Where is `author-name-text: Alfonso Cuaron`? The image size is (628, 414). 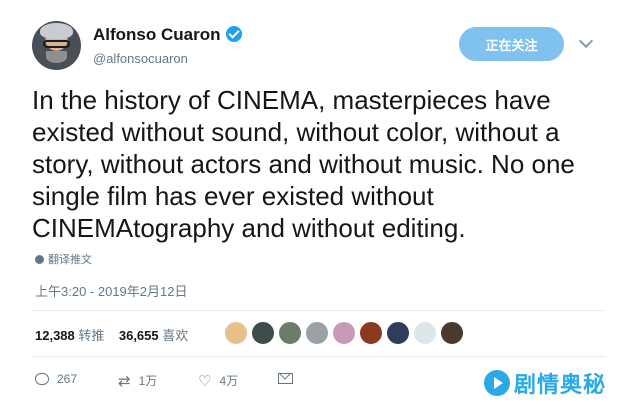 author-name-text: Alfonso Cuaron is located at coordinates (157, 34).